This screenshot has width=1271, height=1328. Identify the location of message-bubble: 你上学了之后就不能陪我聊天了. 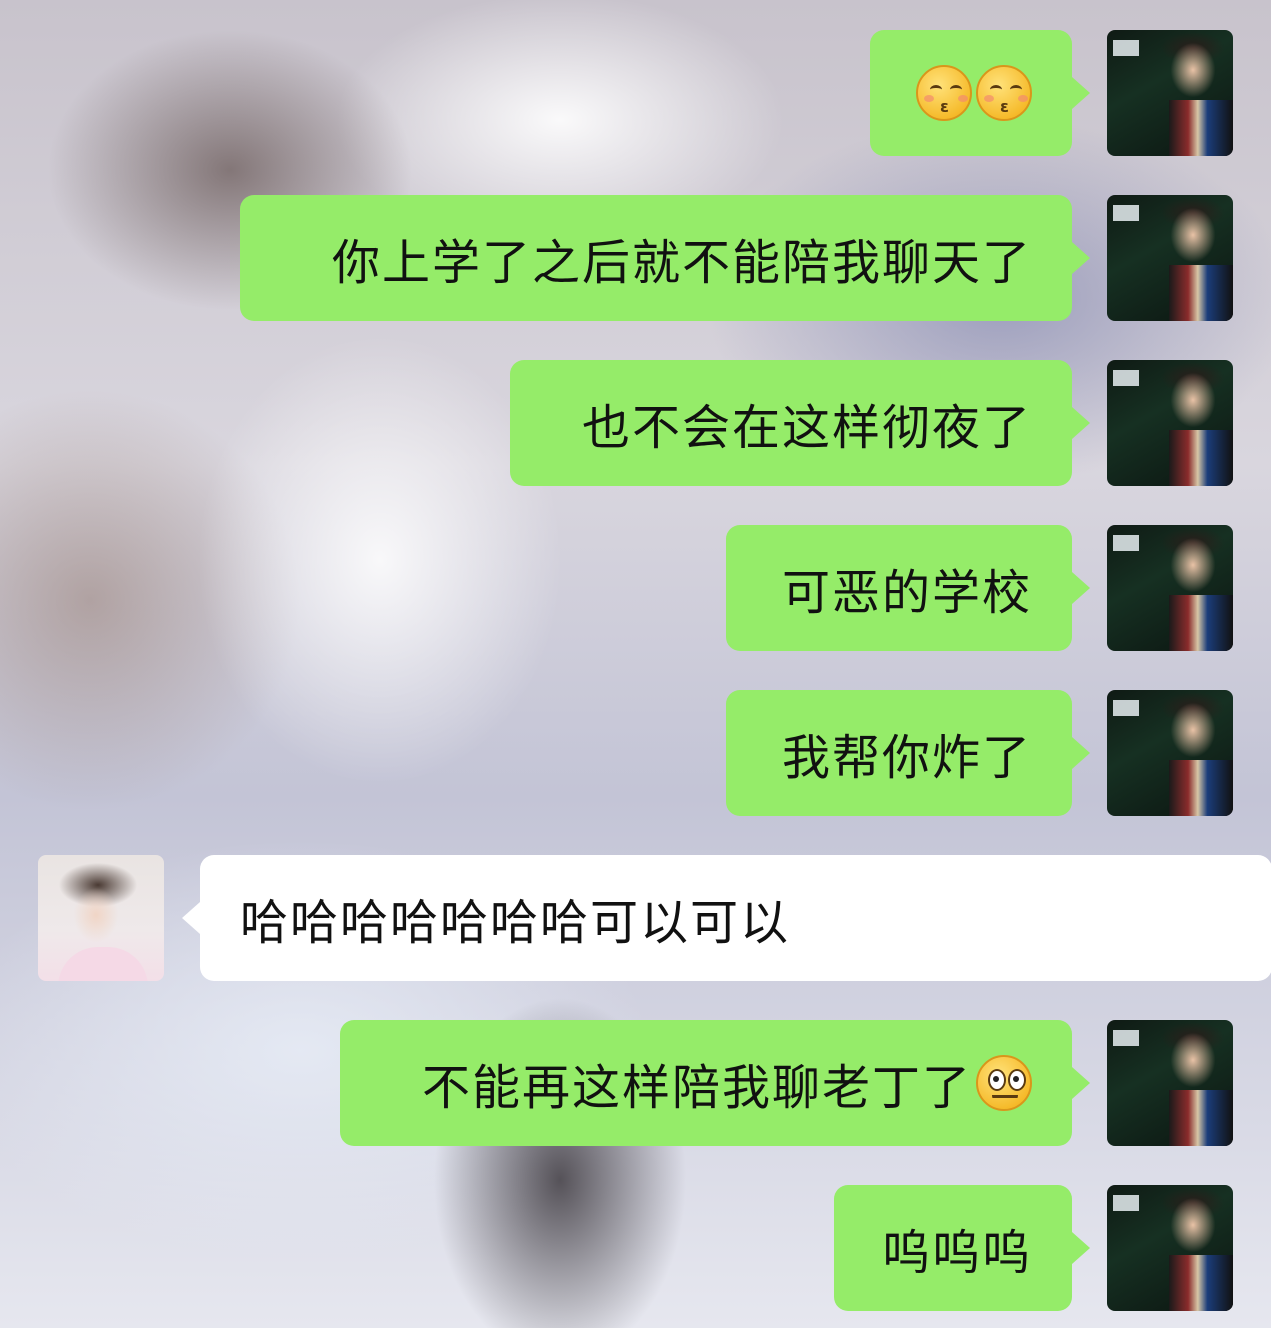
(656, 258).